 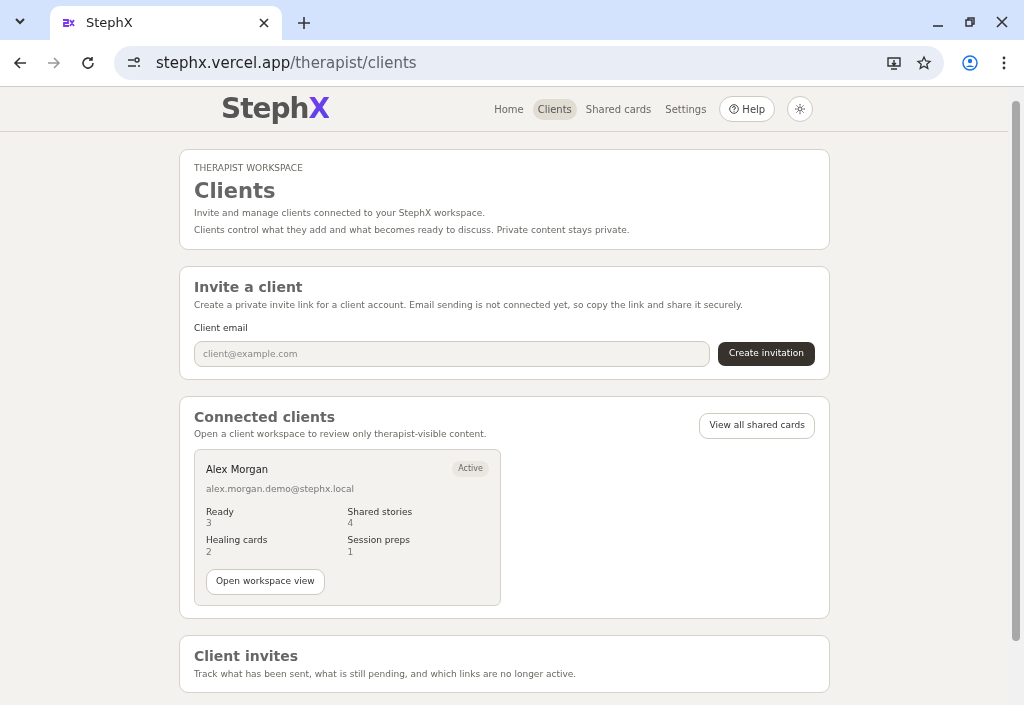 What do you see at coordinates (265, 417) in the screenshot?
I see `section-title: Connected clients` at bounding box center [265, 417].